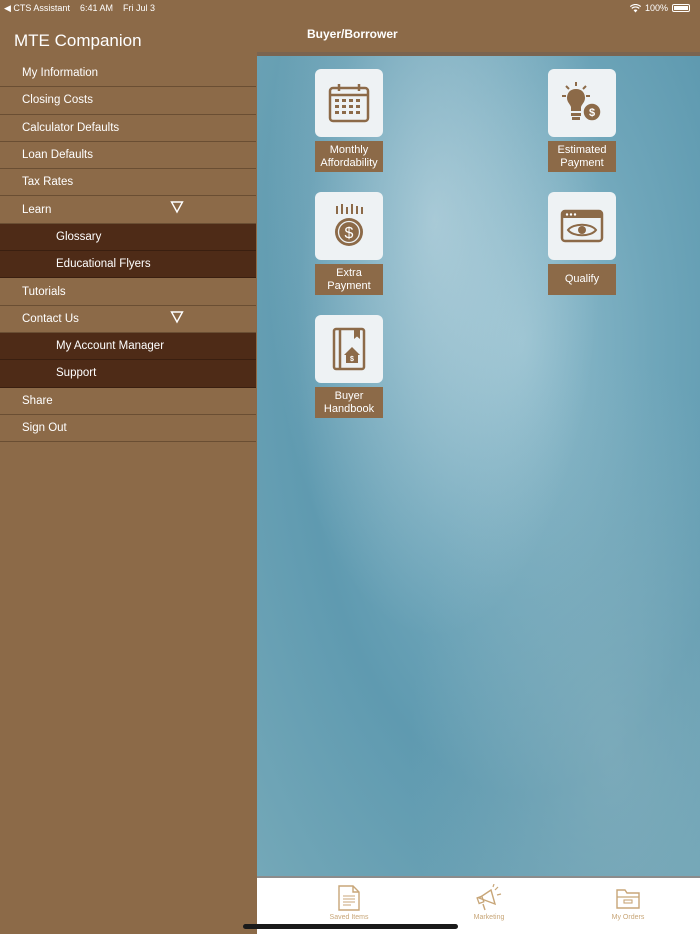 This screenshot has width=700, height=934. I want to click on sidebar-item-sign-out: Sign Out, so click(128, 429).